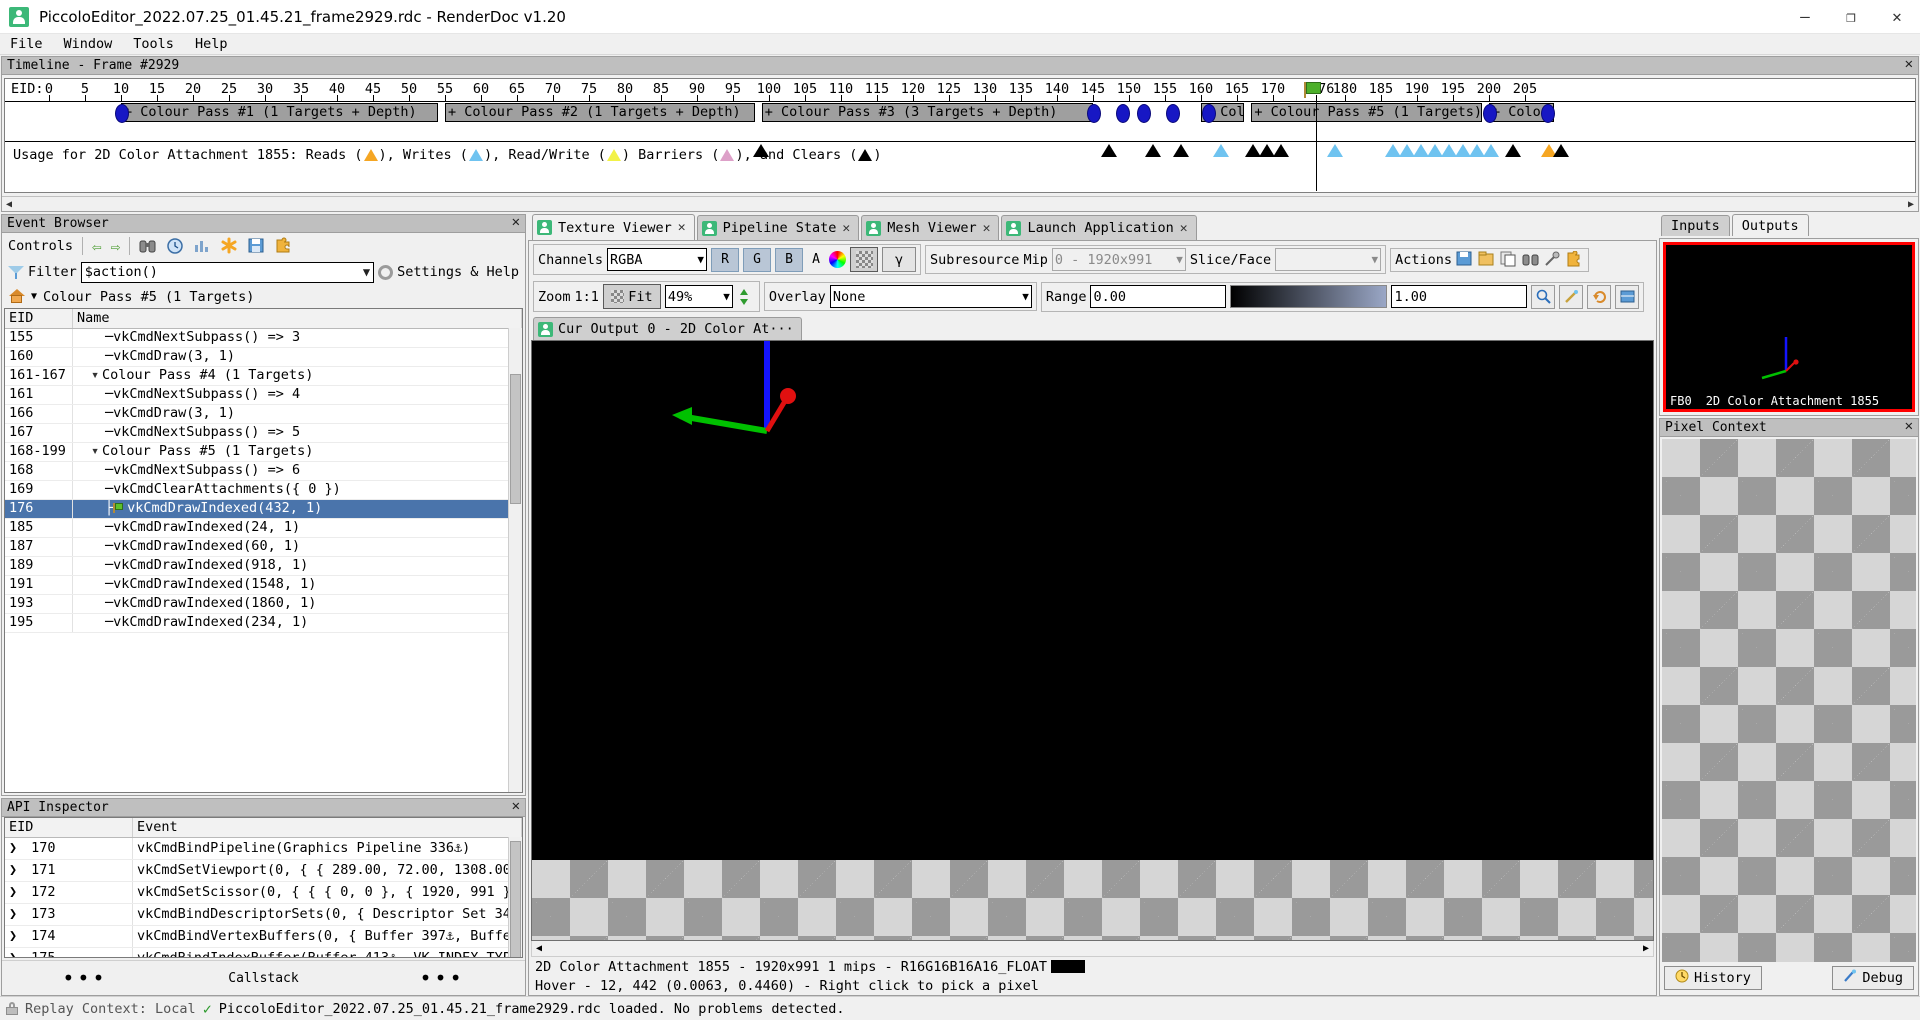 The height and width of the screenshot is (1020, 1920). I want to click on zoom-one-to-one-button: 1:1, so click(587, 297).